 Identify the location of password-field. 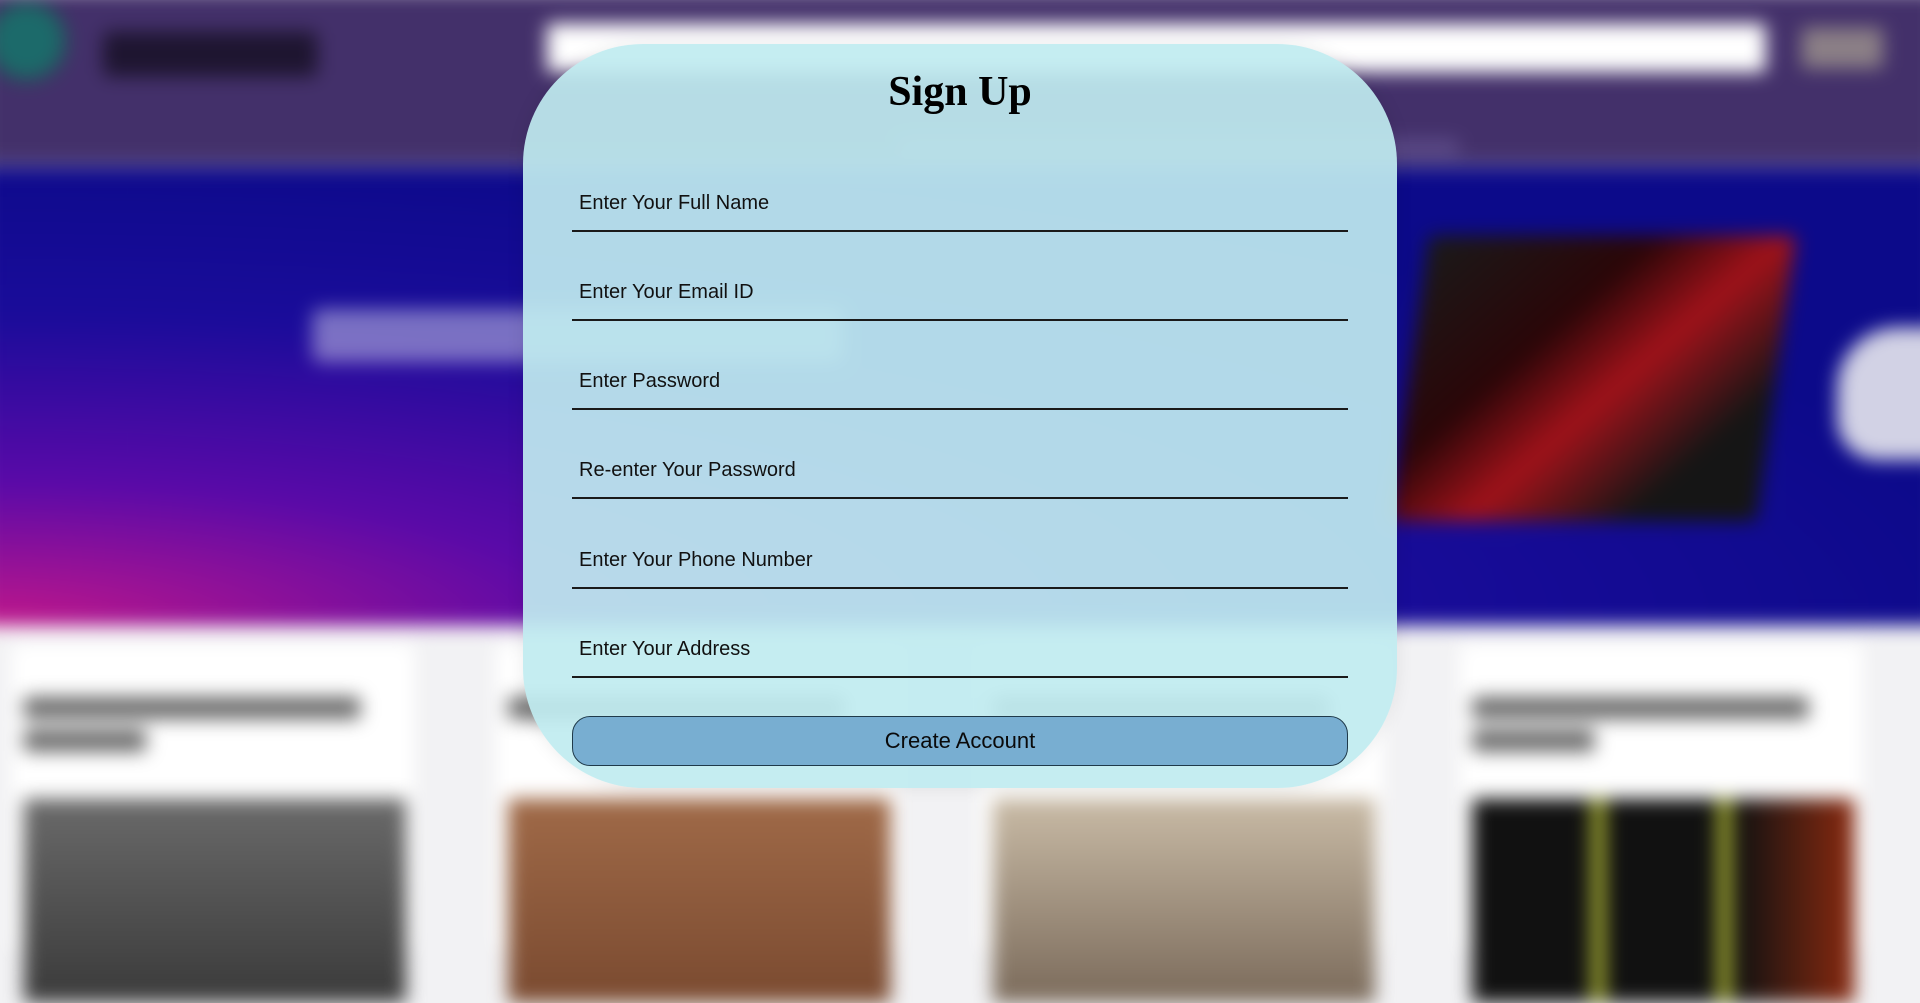
(960, 382).